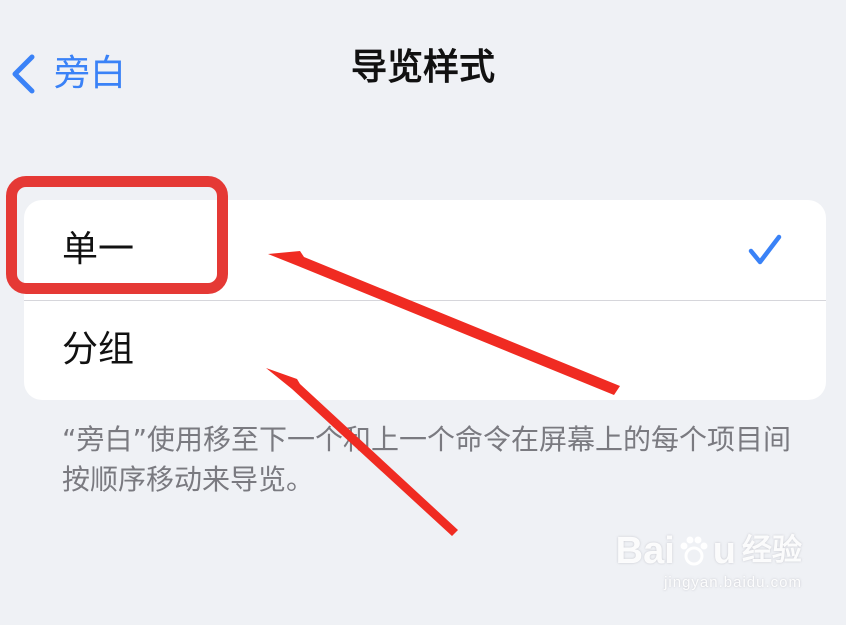 This screenshot has height=625, width=846. I want to click on checkmark-icon, so click(765, 249).